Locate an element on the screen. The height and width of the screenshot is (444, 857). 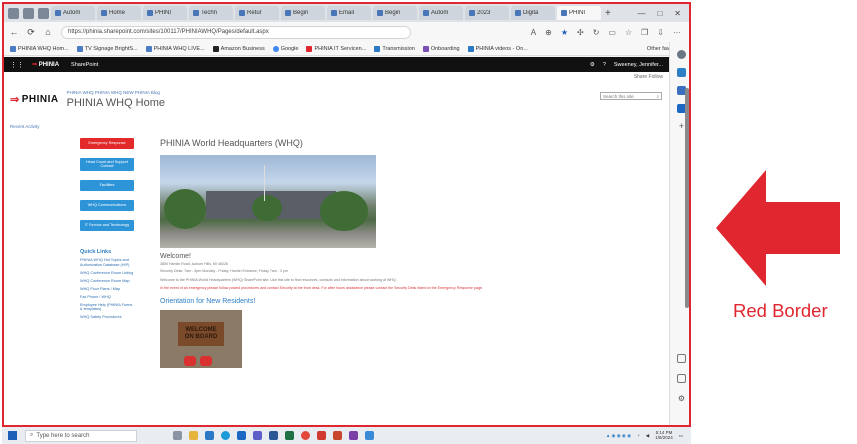
breadcrumb: PHINIA WHQ PHINIA WHQ NEW PHINIA Blog is located at coordinates (116, 92).